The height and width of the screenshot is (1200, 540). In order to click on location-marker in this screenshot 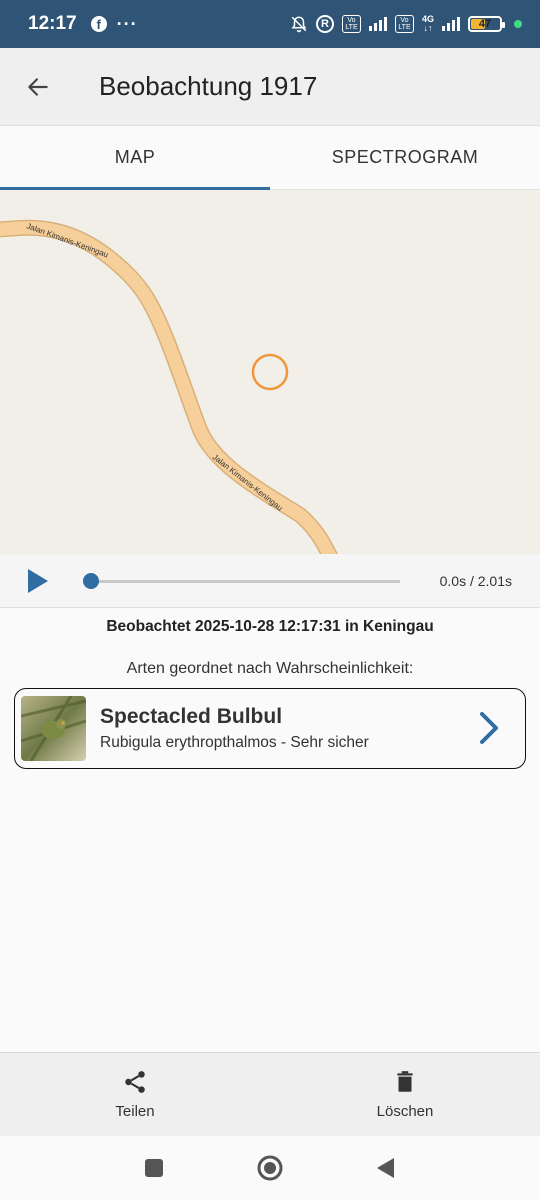, I will do `click(270, 372)`.